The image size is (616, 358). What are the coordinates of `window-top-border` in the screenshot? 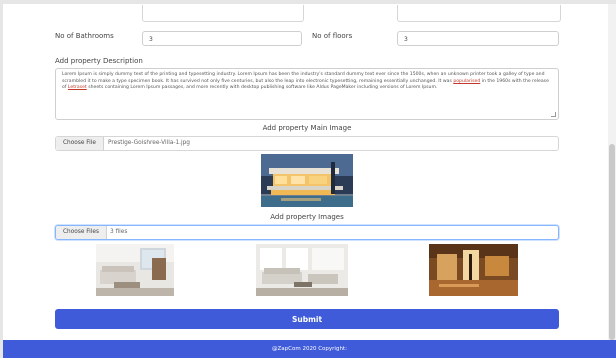 It's located at (308, 2).